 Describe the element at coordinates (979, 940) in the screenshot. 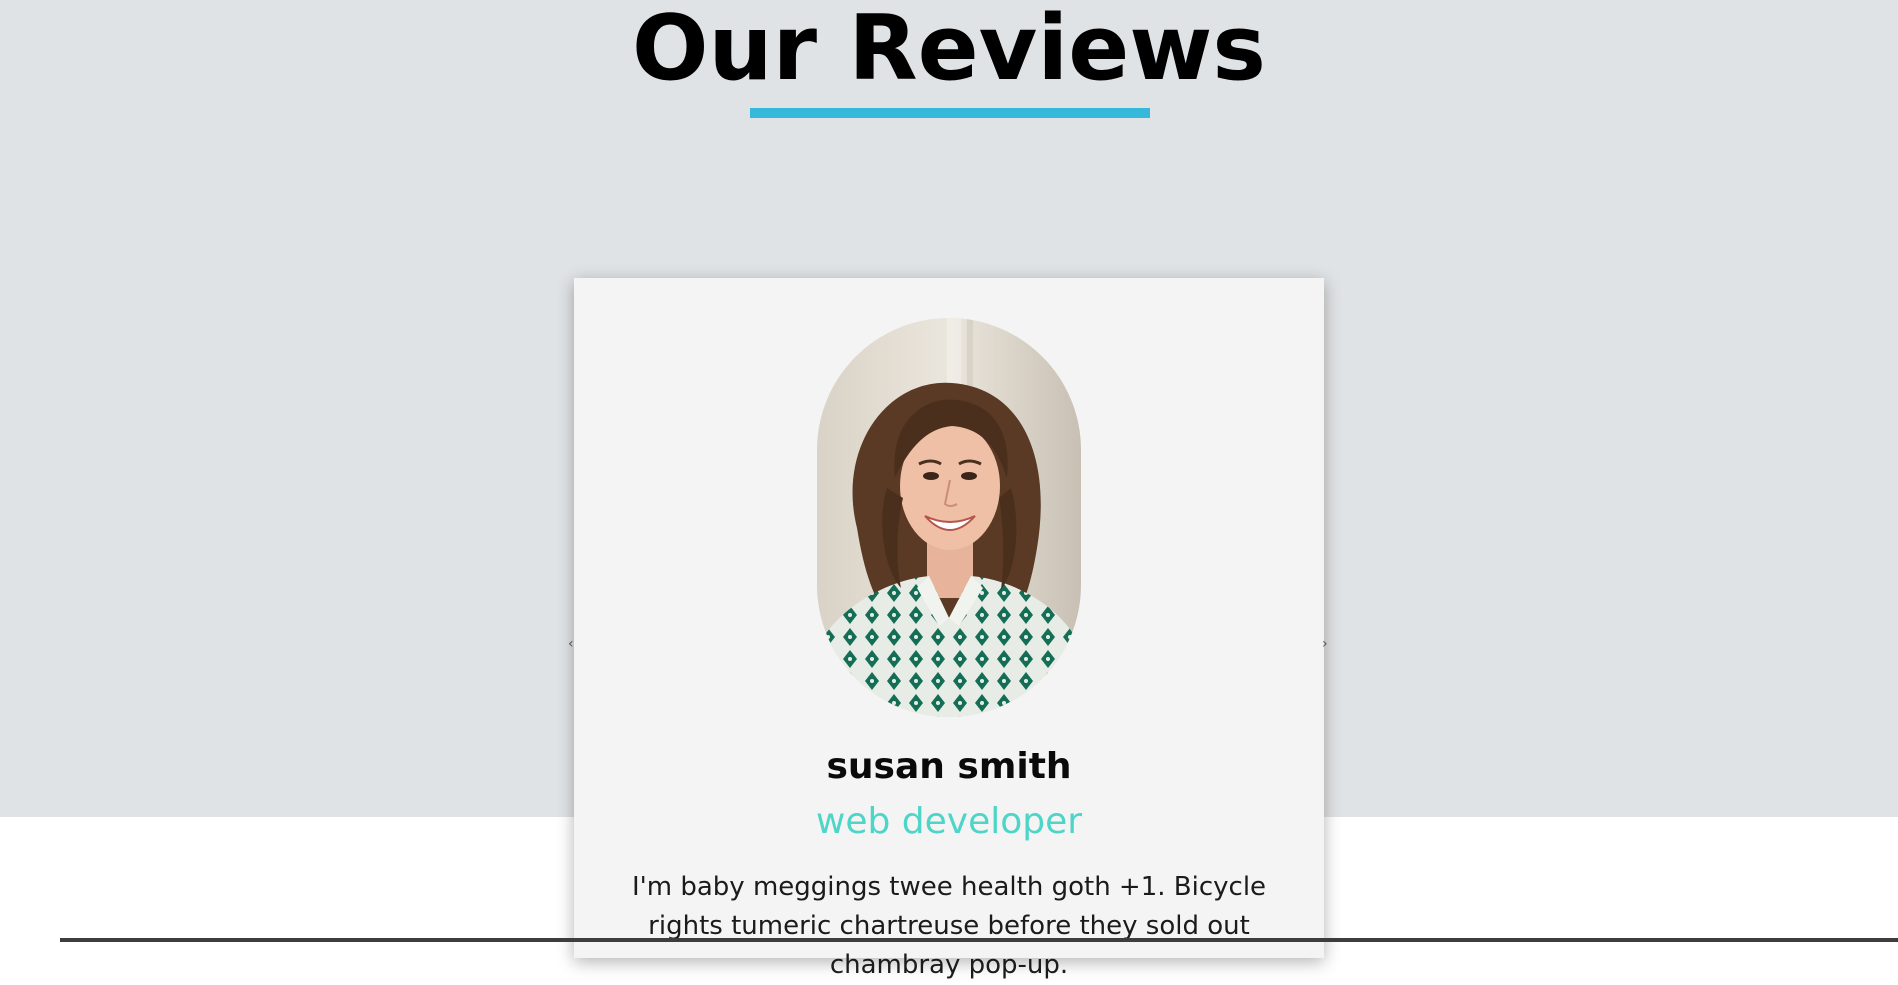

I see `horizontal-scrollbar` at that location.